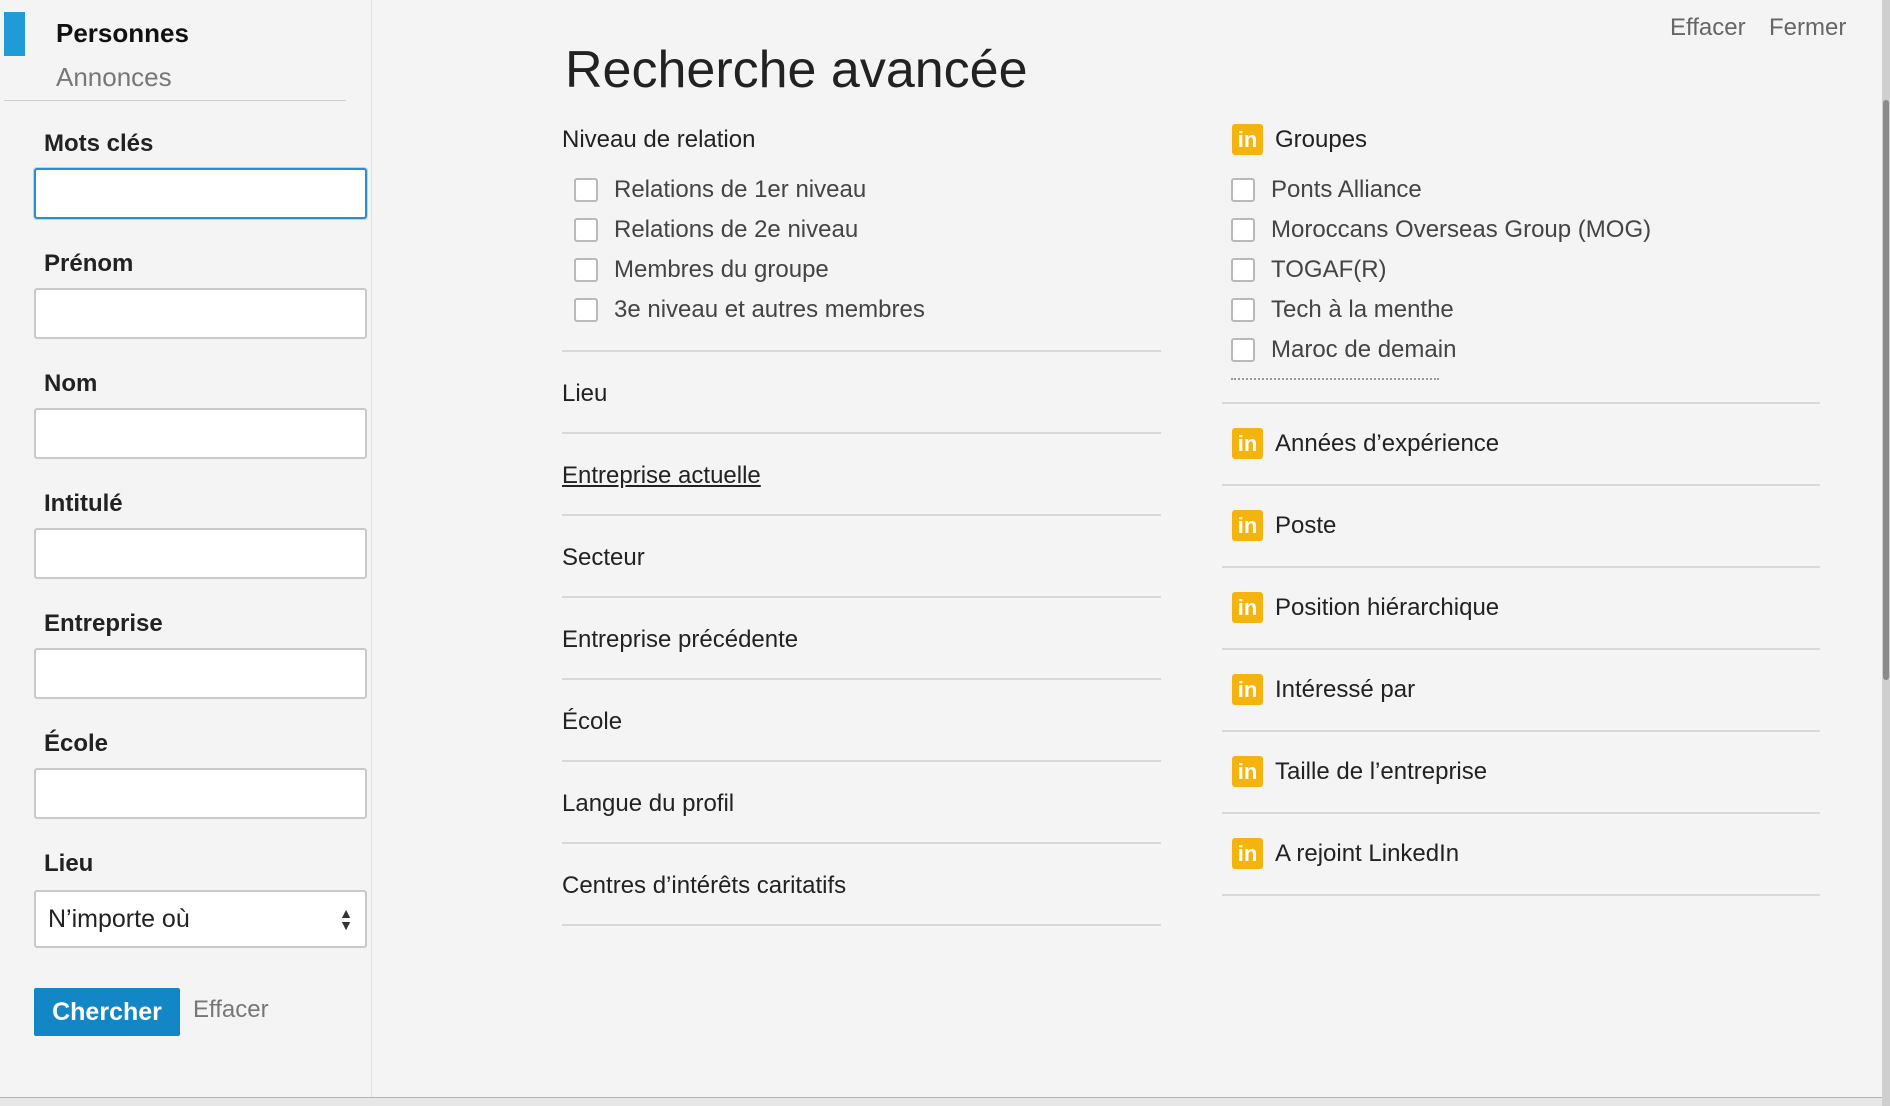 The image size is (1890, 1106). I want to click on clear-all-link: Effacer, so click(1708, 28).